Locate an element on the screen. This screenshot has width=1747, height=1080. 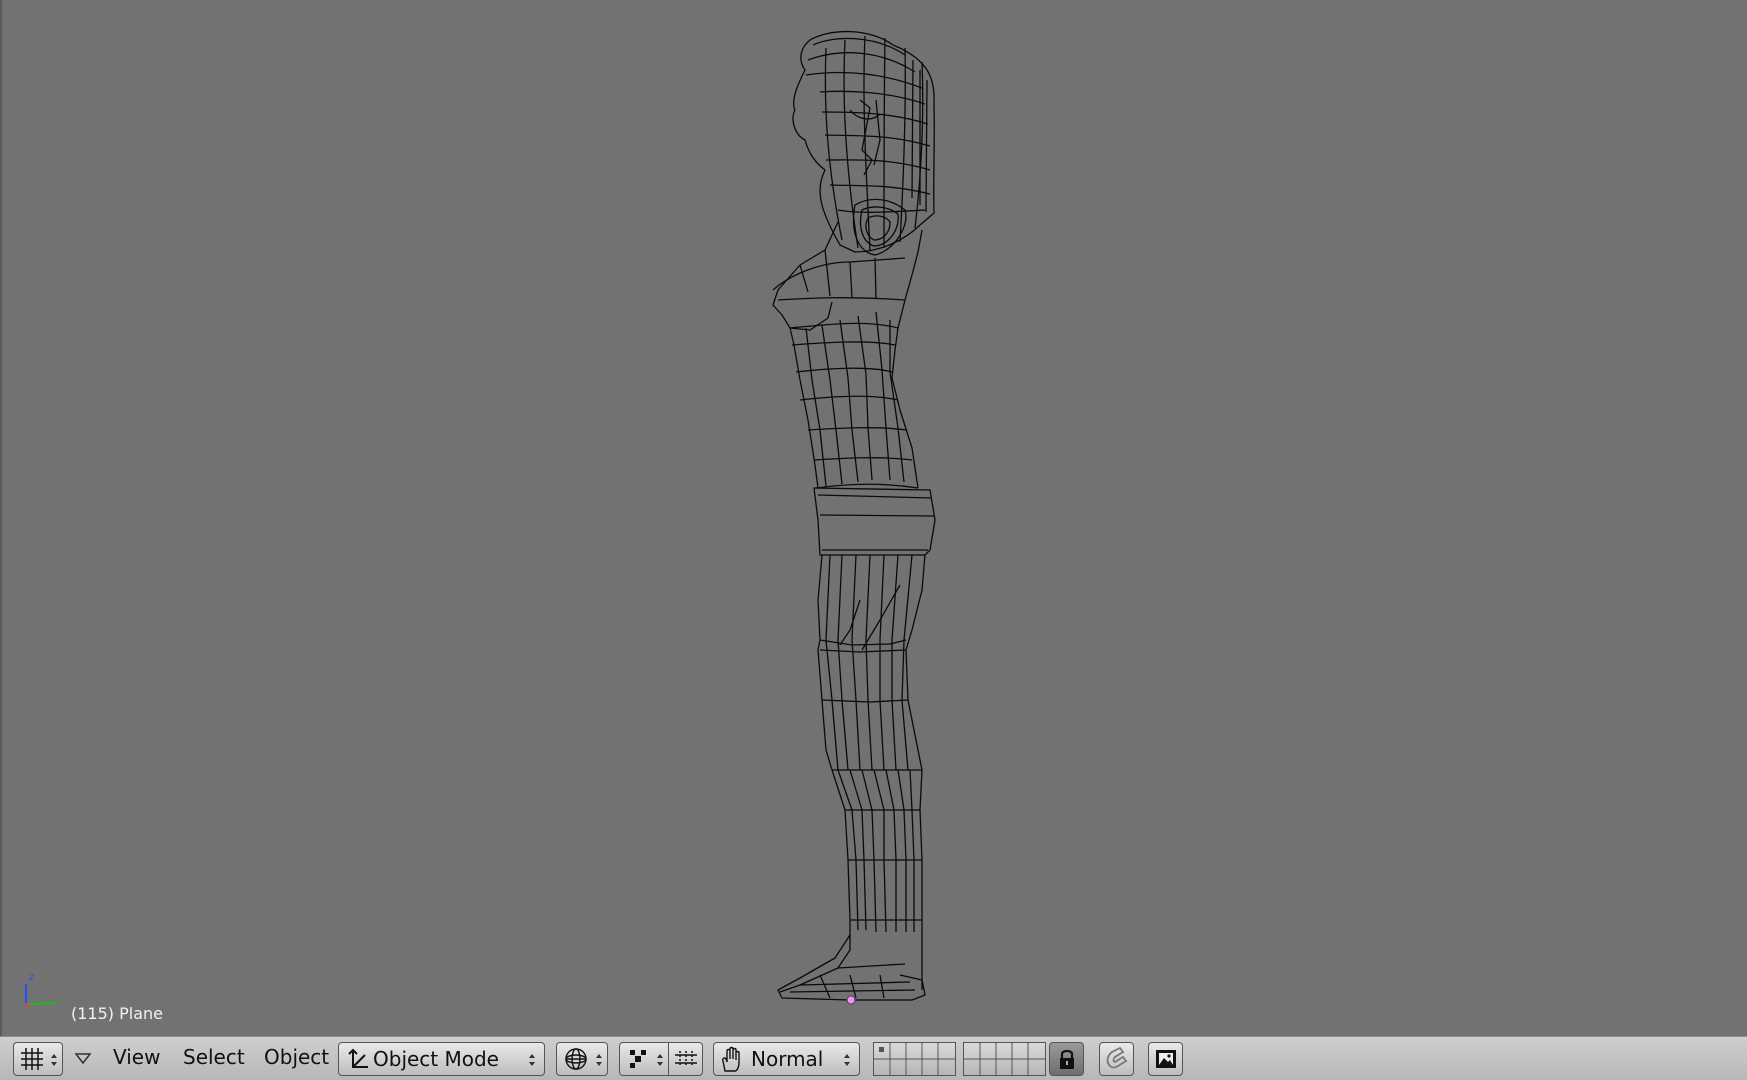
lock-icon is located at coordinates (1066, 1059).